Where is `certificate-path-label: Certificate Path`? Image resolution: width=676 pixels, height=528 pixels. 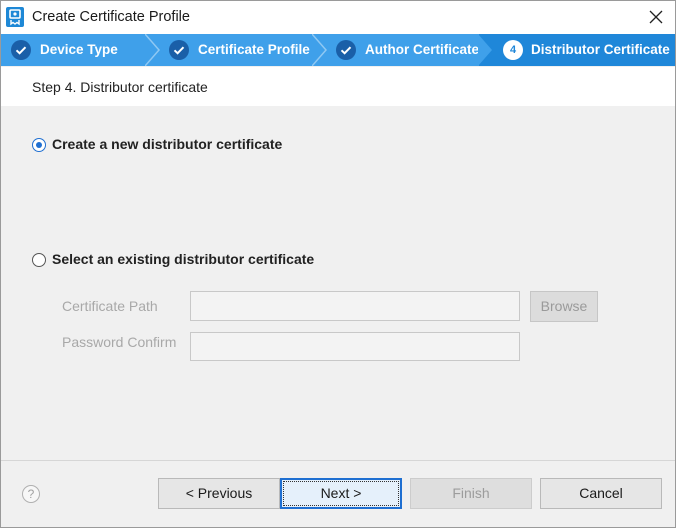
certificate-path-label: Certificate Path is located at coordinates (110, 306).